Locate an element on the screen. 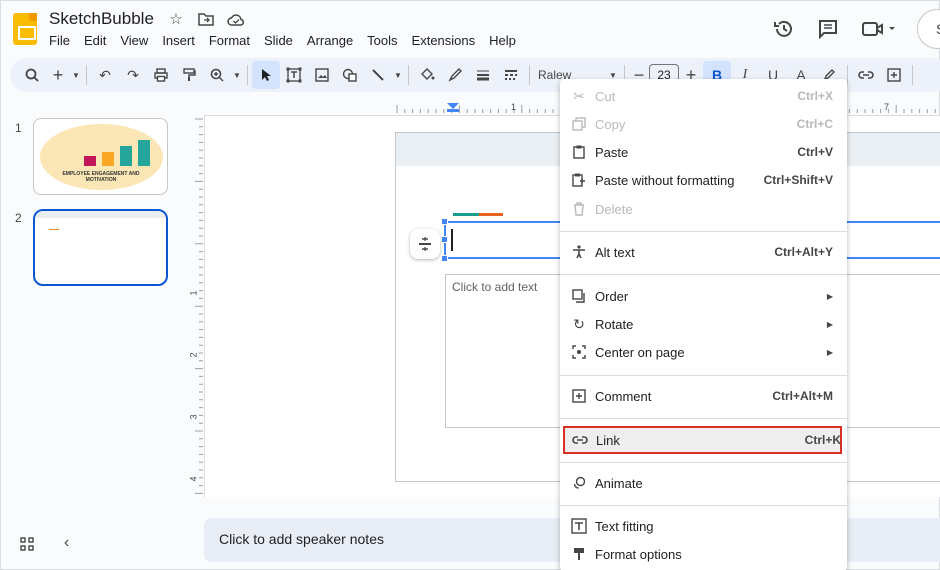  select-cursor-icon is located at coordinates (266, 75).